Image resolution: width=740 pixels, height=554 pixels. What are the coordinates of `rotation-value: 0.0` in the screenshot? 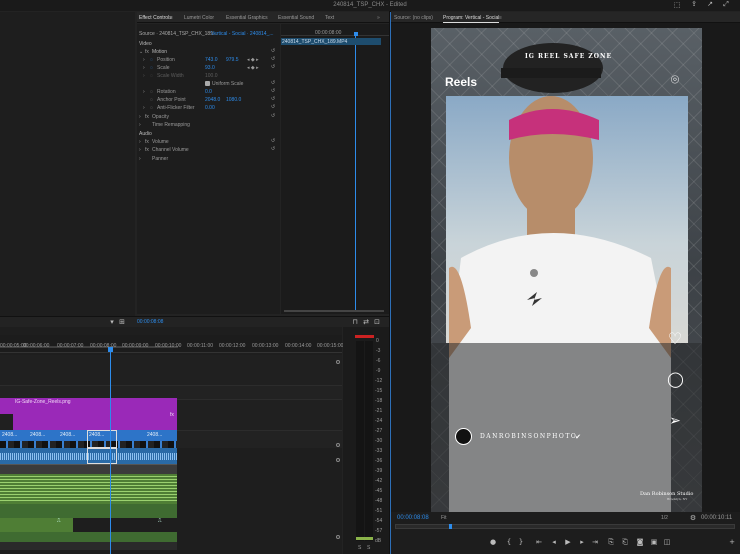 It's located at (208, 92).